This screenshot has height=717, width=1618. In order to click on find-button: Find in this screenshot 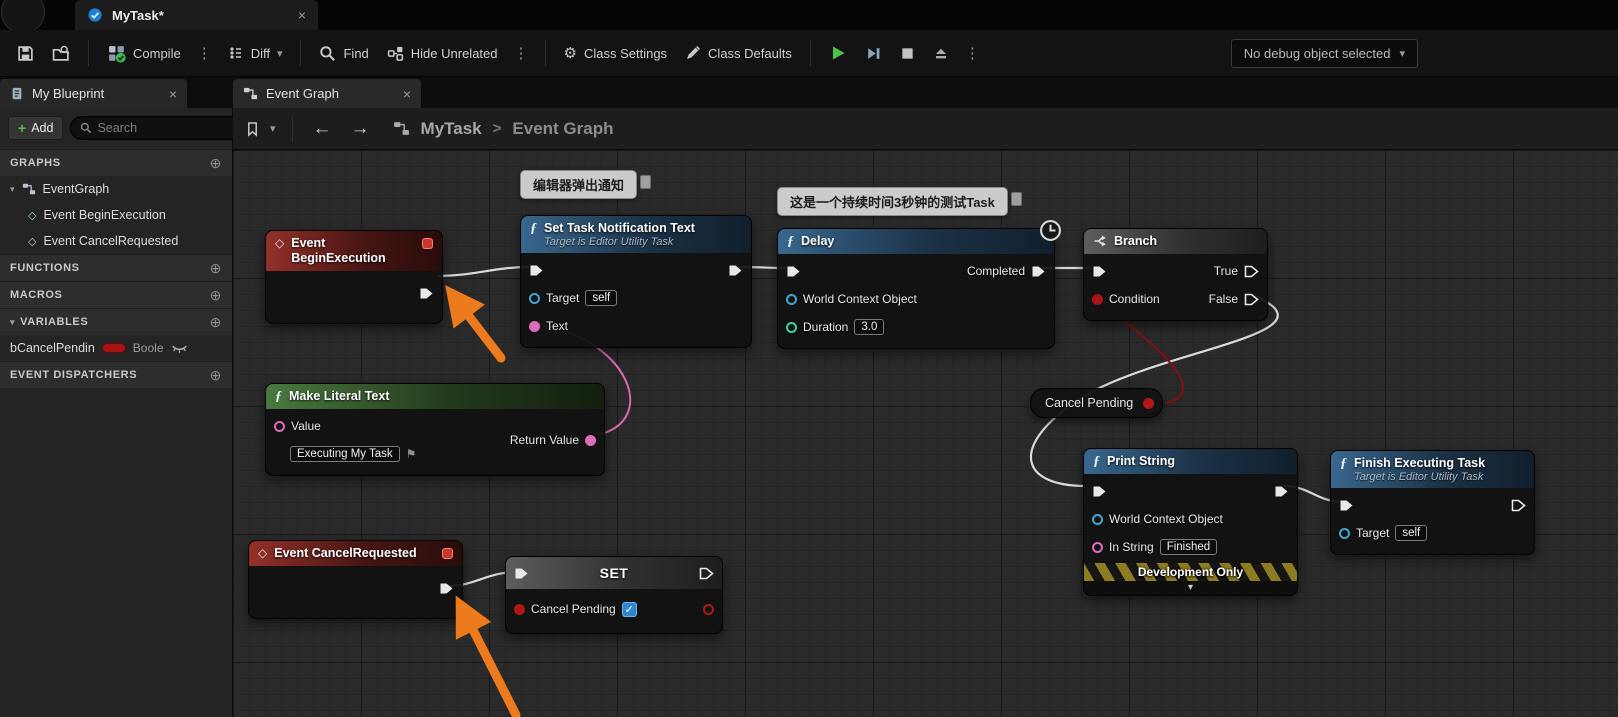, I will do `click(343, 53)`.